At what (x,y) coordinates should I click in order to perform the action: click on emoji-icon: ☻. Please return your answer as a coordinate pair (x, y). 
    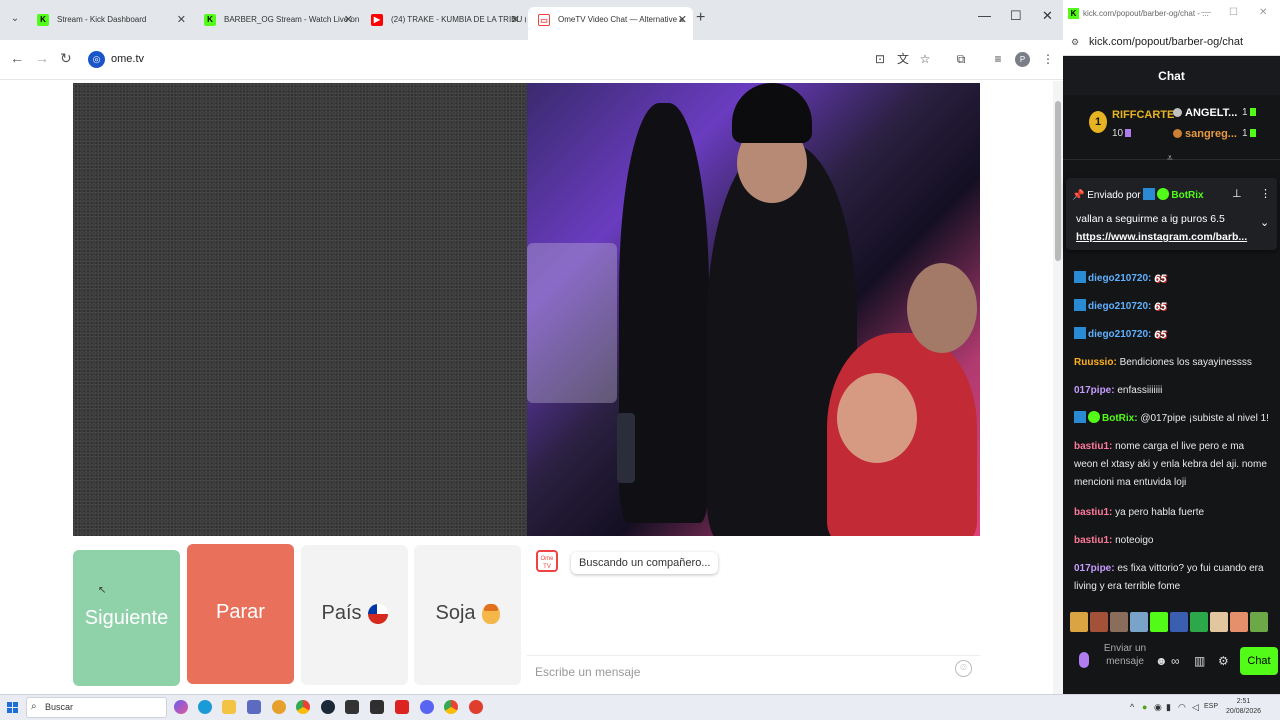
    Looking at the image, I should click on (1161, 661).